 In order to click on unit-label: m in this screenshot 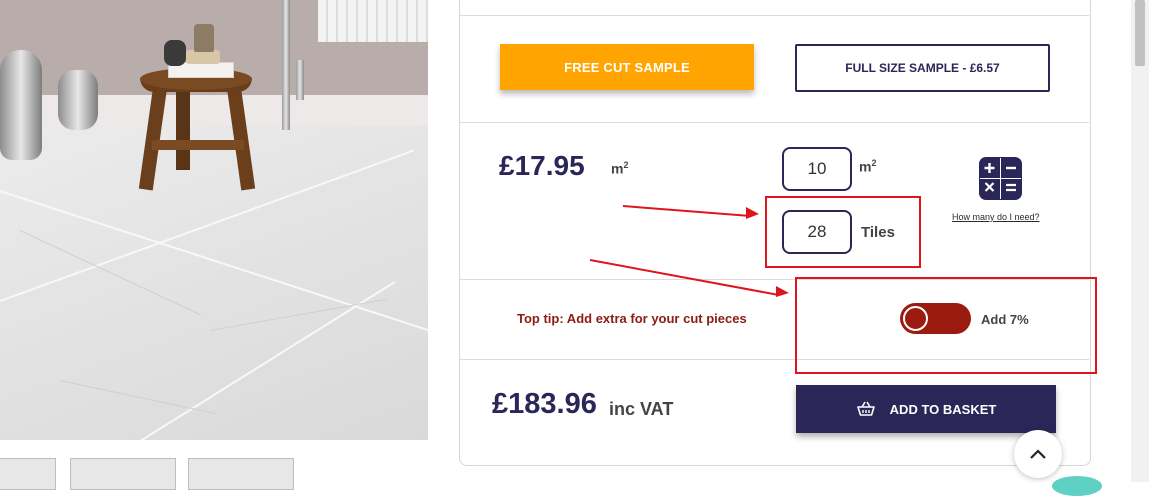, I will do `click(617, 168)`.